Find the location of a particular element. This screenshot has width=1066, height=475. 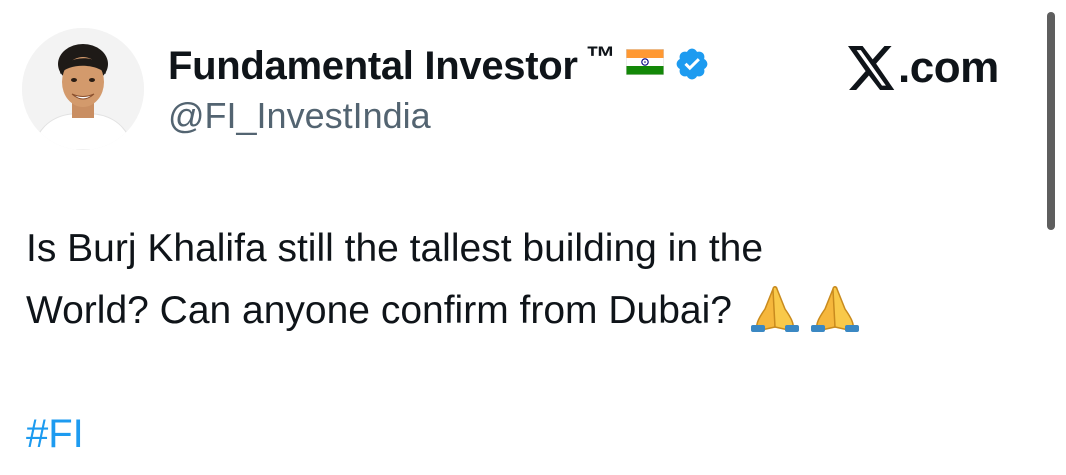

india-flag-icon is located at coordinates (645, 62).